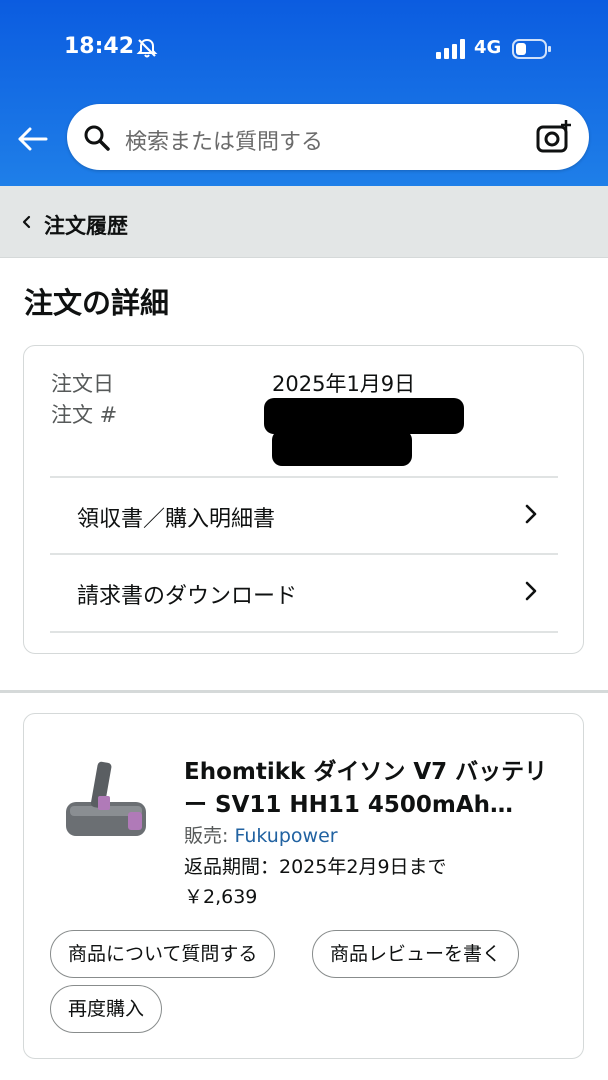  Describe the element at coordinates (82, 384) in the screenshot. I see `order-date-label: 注文日` at that location.